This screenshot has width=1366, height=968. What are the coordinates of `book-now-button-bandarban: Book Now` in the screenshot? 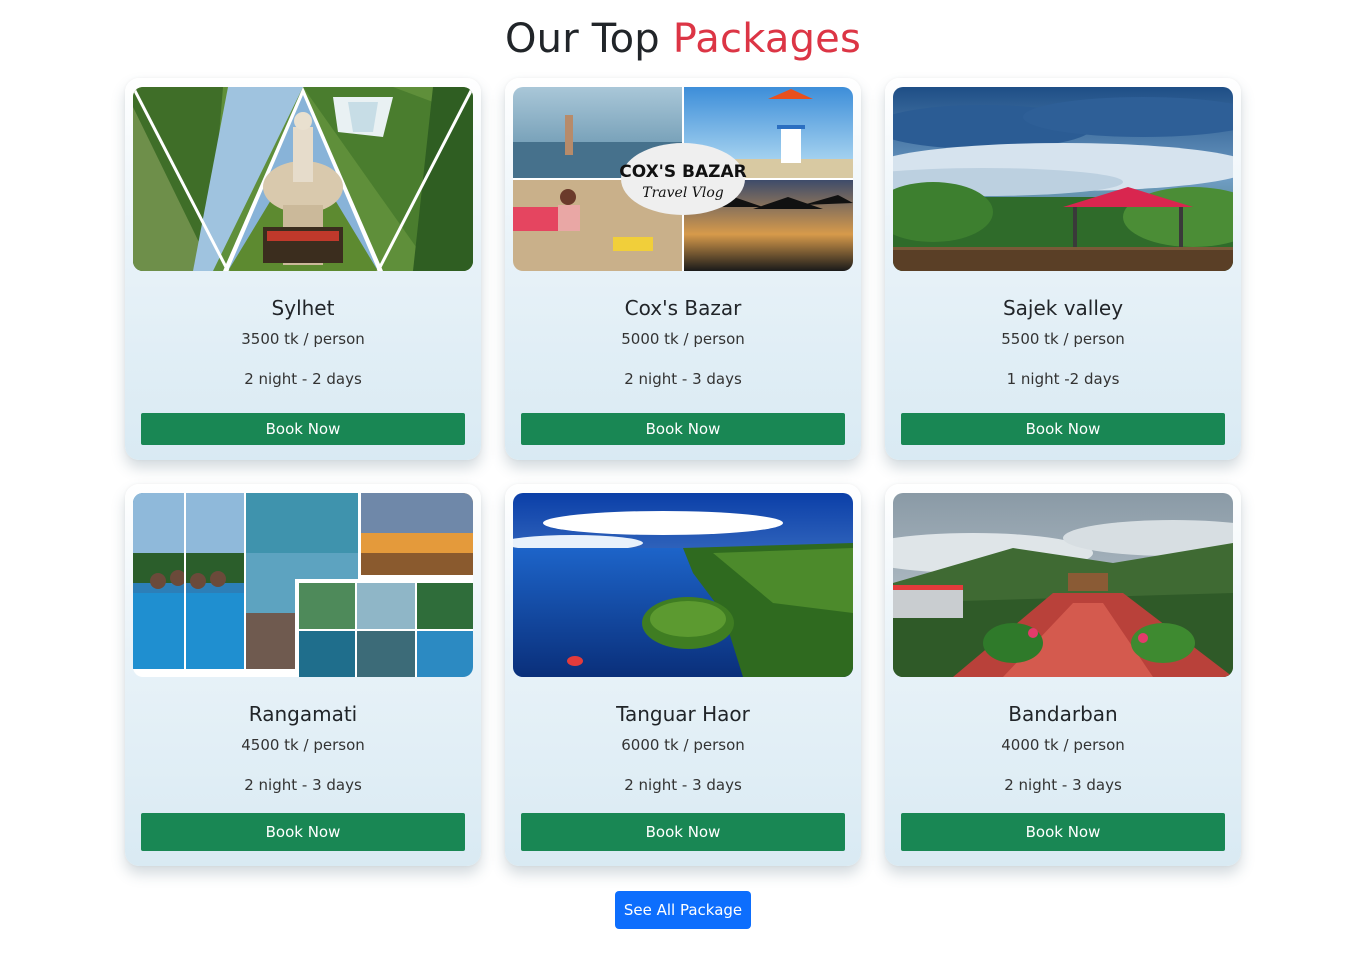 It's located at (1063, 832).